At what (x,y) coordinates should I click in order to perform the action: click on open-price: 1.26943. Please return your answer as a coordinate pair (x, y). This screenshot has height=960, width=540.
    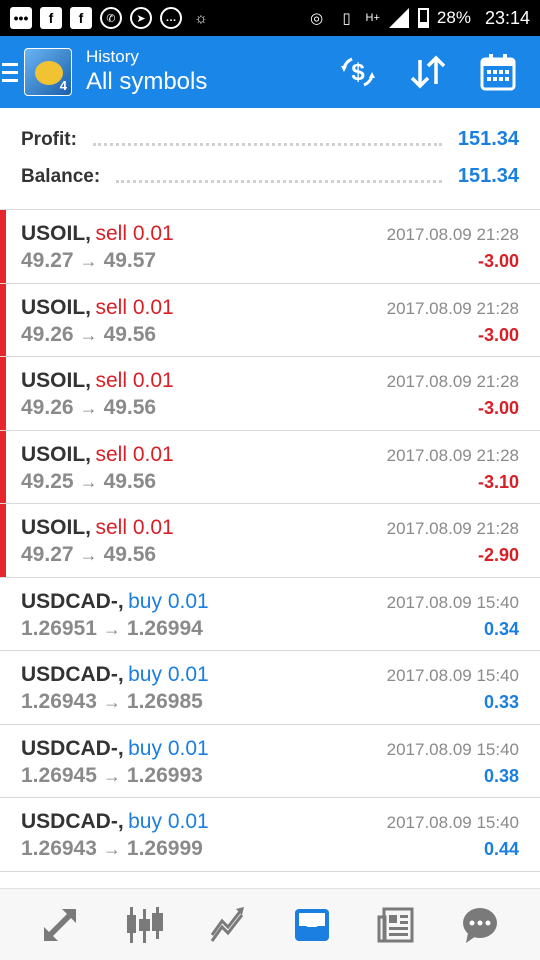
    Looking at the image, I should click on (59, 701).